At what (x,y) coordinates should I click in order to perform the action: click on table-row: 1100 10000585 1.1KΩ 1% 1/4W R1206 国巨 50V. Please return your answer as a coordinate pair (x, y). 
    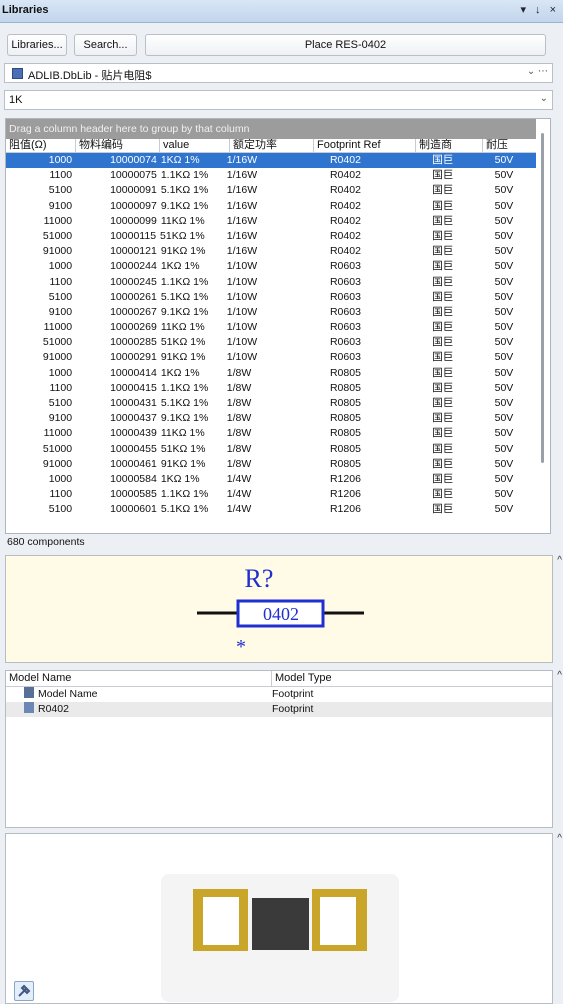
    Looking at the image, I should click on (278, 494).